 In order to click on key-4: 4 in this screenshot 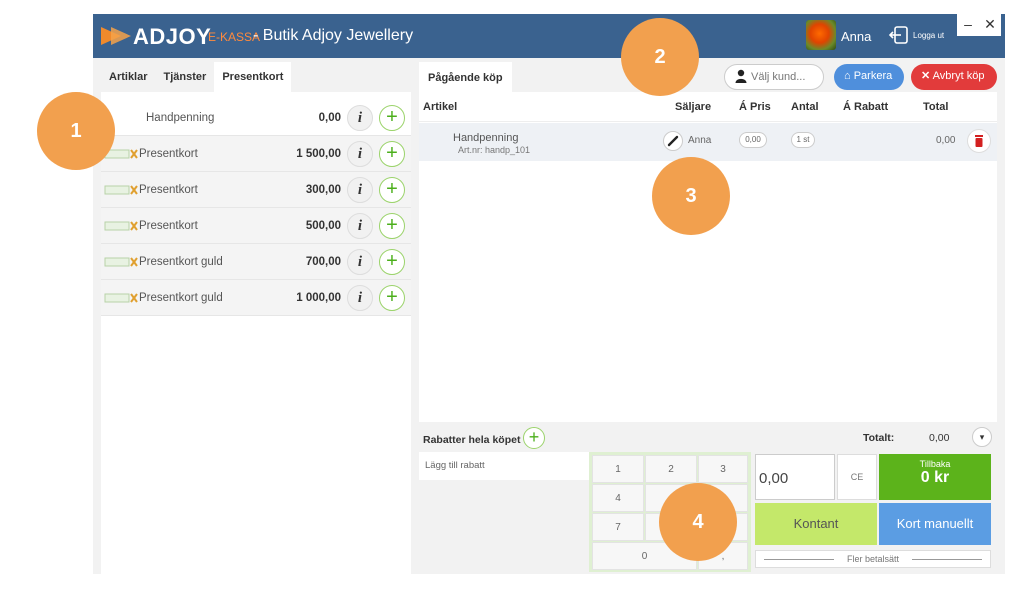, I will do `click(618, 498)`.